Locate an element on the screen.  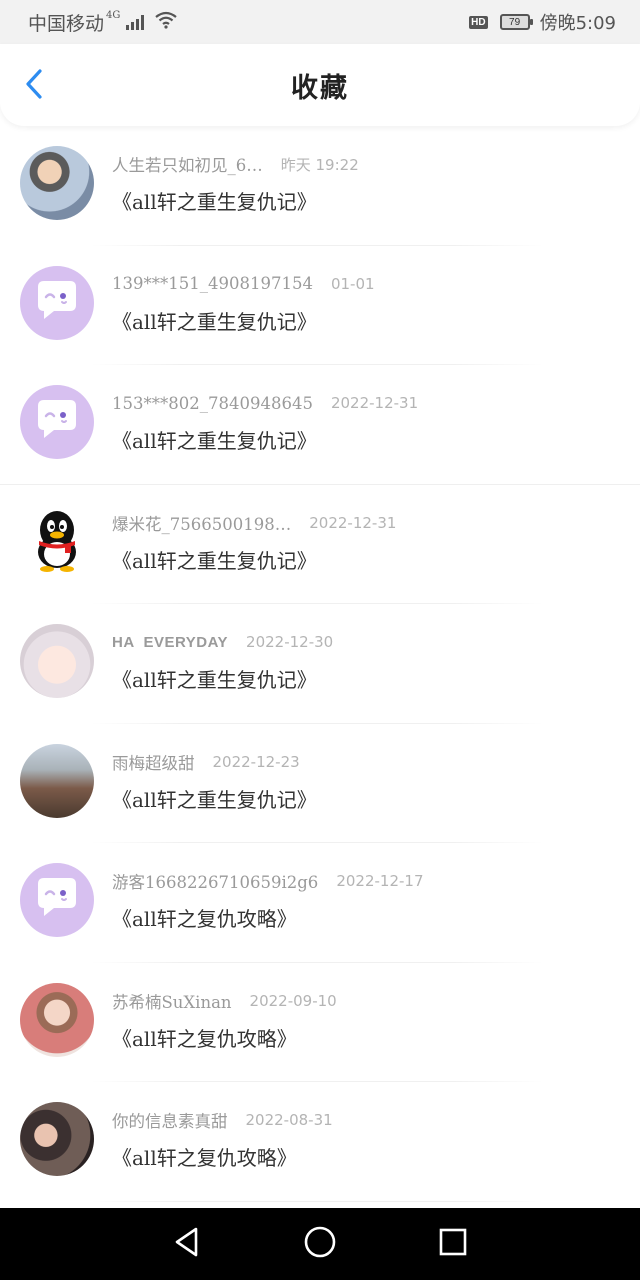
list-item: 爆米花_7566500198… 2022-12-31 《all轩之重生复仇记》 is located at coordinates (320, 544).